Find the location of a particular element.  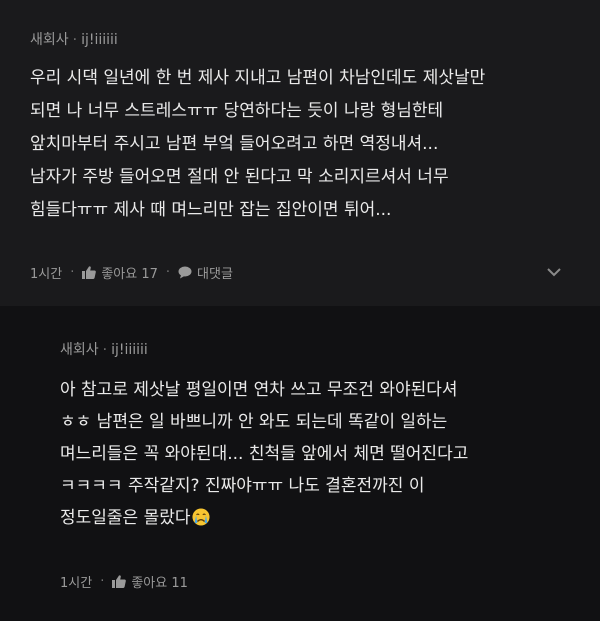

like-count-label: 좋아요 17 is located at coordinates (129, 274).